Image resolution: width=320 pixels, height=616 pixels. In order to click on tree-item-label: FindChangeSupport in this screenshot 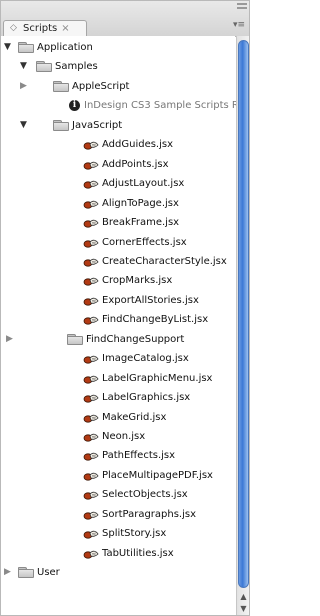, I will do `click(135, 339)`.